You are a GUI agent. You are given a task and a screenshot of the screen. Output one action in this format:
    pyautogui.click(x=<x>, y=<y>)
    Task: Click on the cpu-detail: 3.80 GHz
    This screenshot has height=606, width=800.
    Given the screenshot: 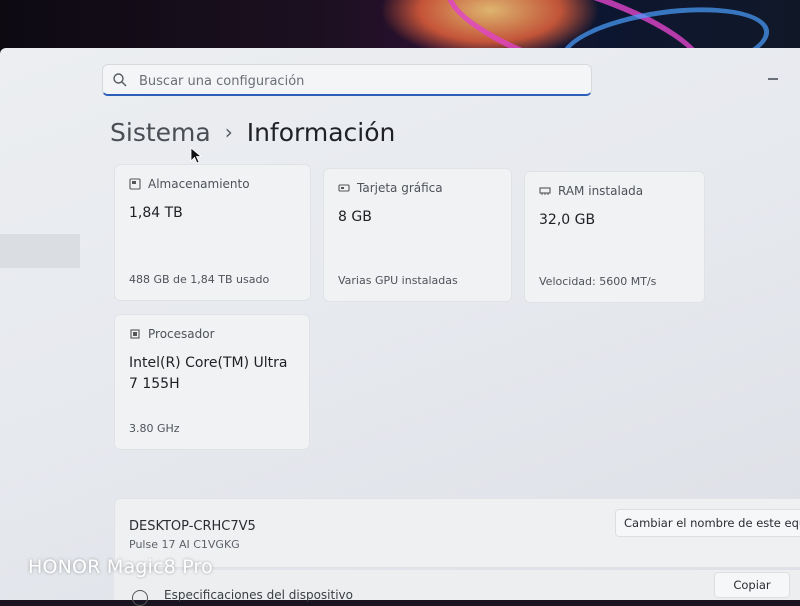 What is the action you would take?
    pyautogui.click(x=154, y=428)
    